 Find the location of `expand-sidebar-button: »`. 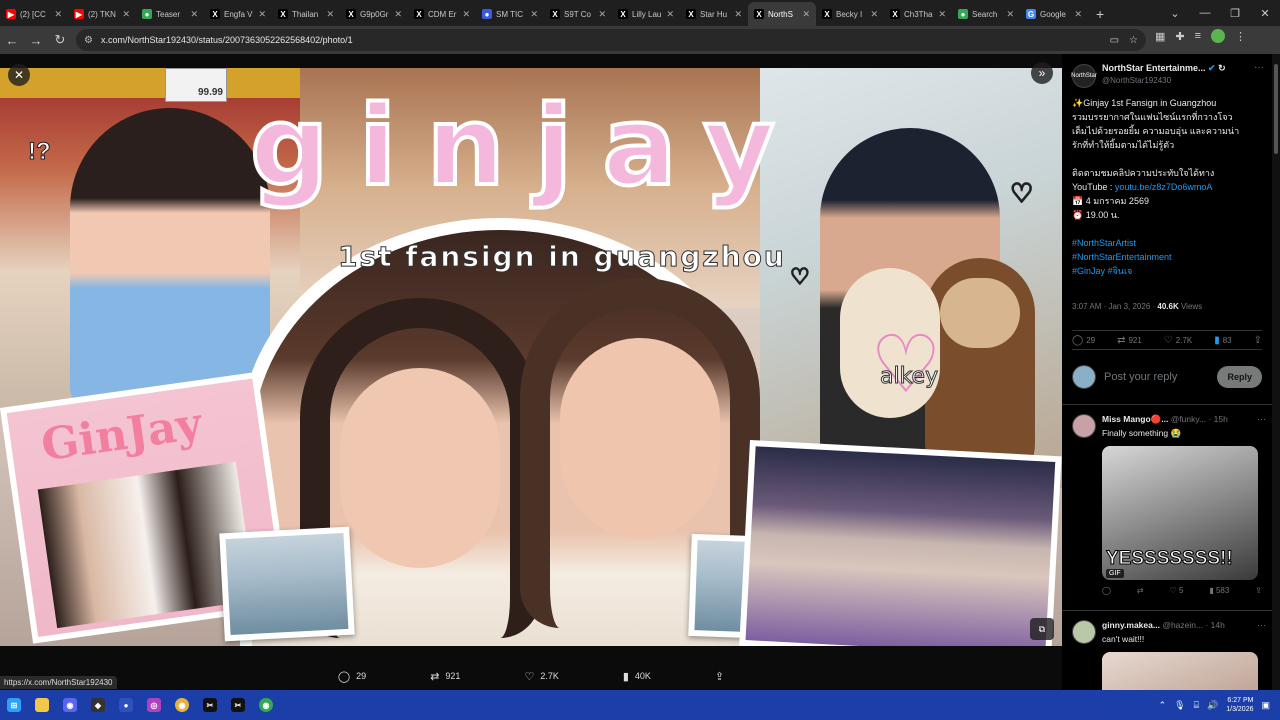

expand-sidebar-button: » is located at coordinates (1042, 73).